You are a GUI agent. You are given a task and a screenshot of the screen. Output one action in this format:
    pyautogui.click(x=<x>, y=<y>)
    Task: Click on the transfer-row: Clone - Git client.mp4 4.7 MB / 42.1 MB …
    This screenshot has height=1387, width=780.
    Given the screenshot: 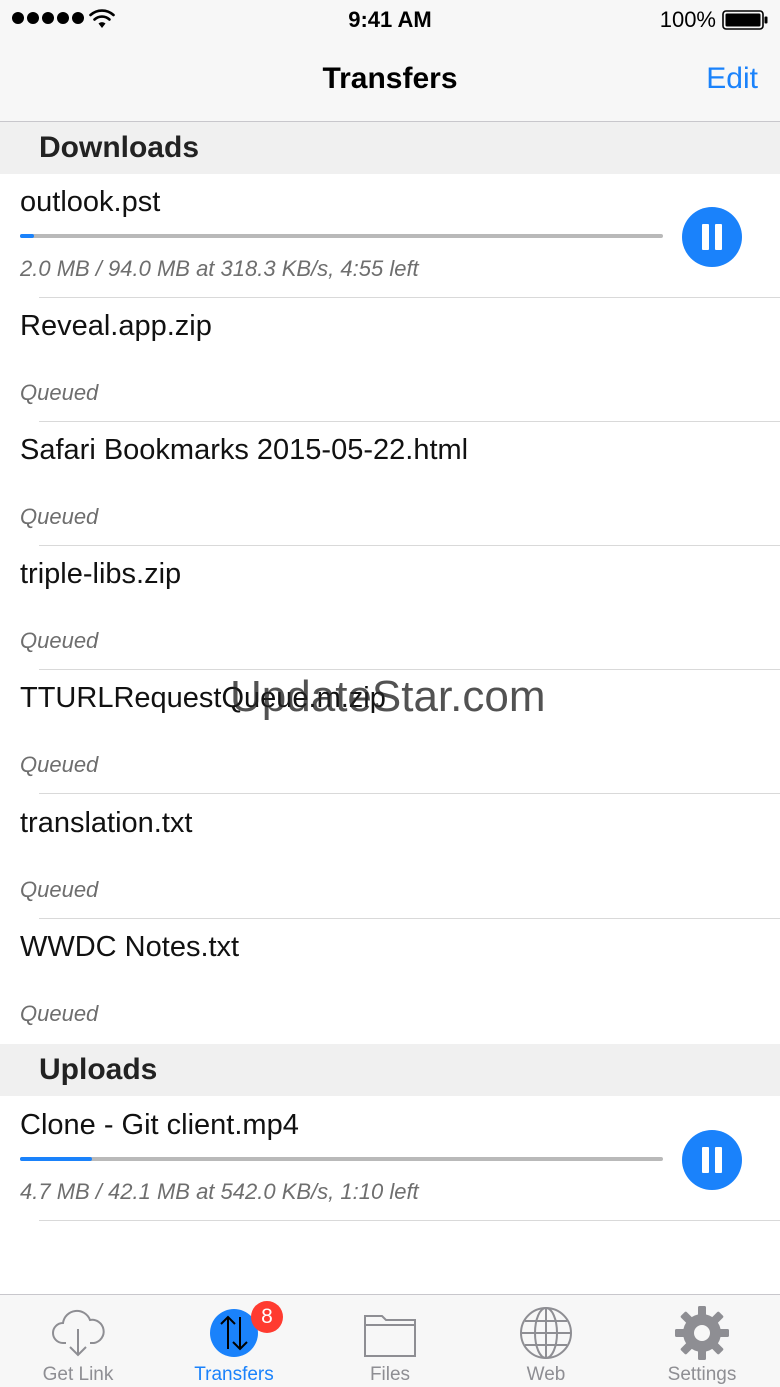 What is the action you would take?
    pyautogui.click(x=390, y=1159)
    